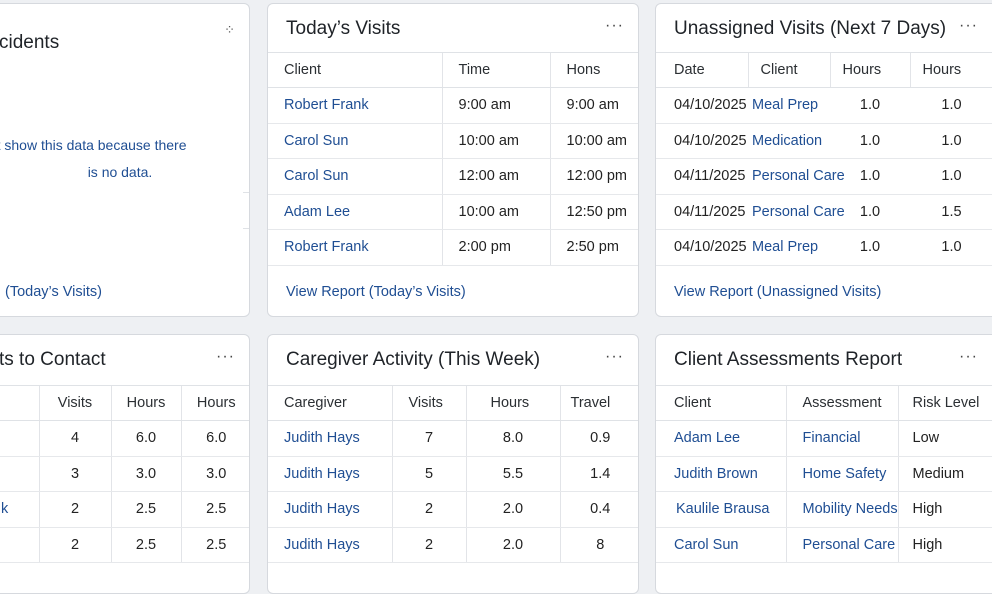  Describe the element at coordinates (841, 474) in the screenshot. I see `assessment-link: Home Safety` at that location.